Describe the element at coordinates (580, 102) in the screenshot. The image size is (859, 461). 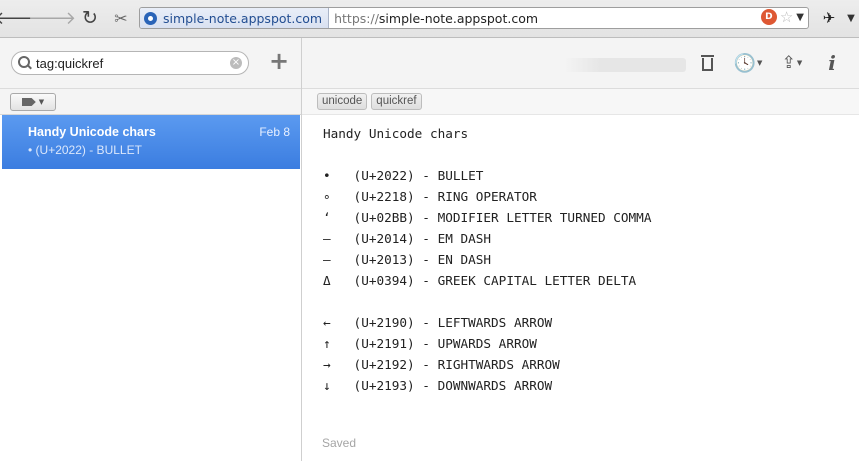
I see `note-tags-row: unicode quickref` at that location.